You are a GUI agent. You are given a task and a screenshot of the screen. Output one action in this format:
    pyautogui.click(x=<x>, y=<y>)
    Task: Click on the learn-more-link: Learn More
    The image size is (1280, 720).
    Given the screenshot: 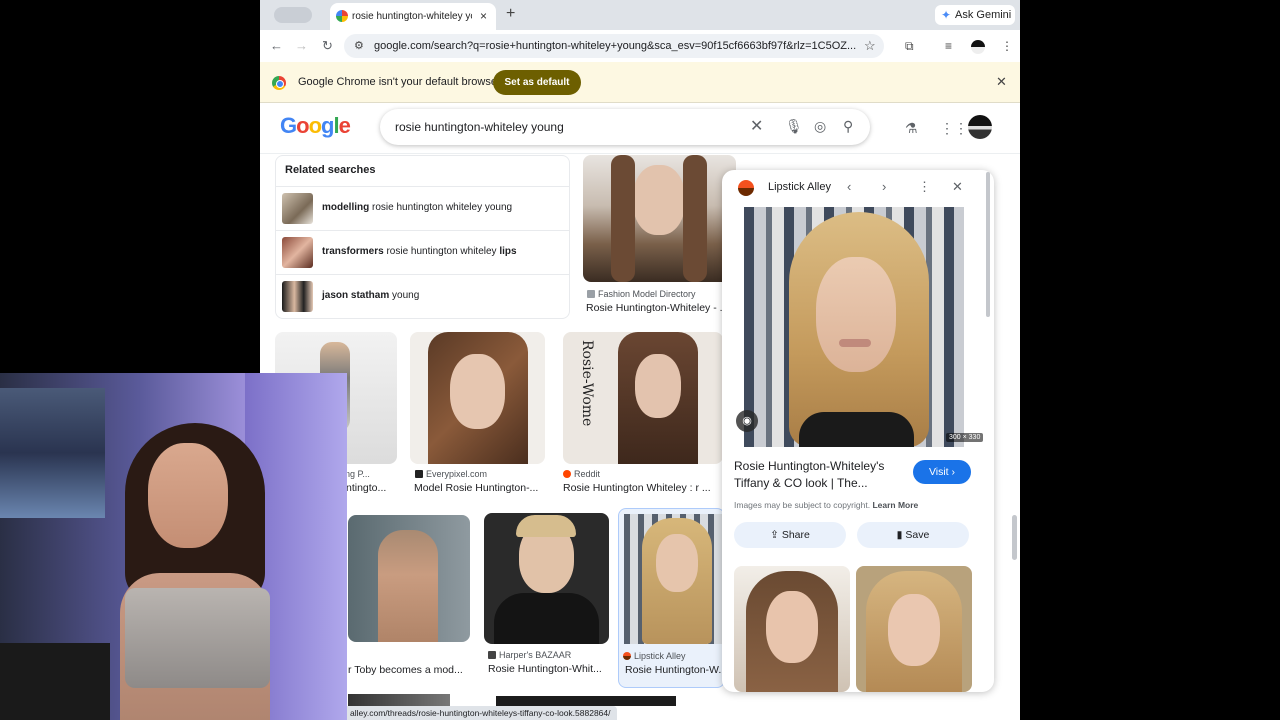 What is the action you would take?
    pyautogui.click(x=895, y=505)
    